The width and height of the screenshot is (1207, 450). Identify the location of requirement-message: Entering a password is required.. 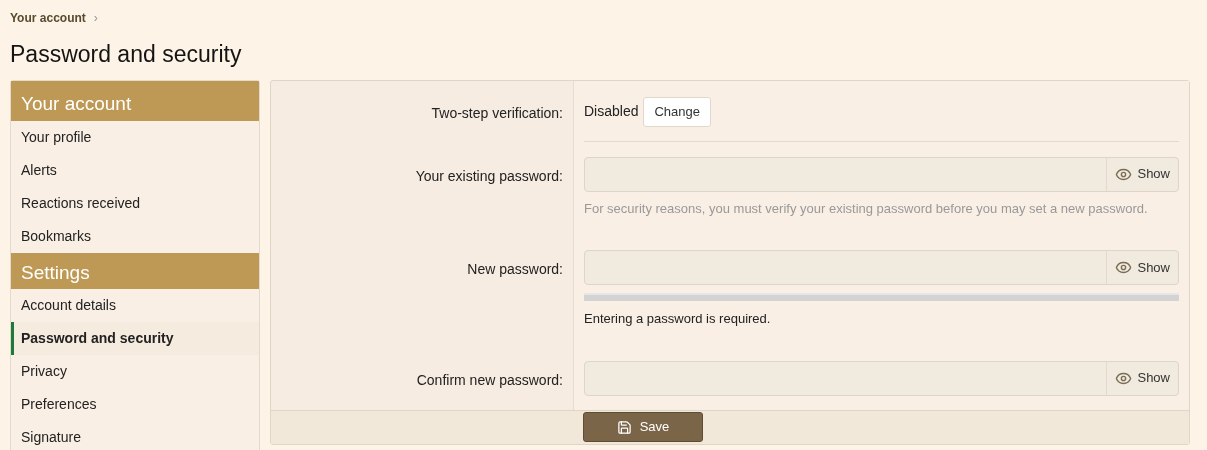
(678, 319).